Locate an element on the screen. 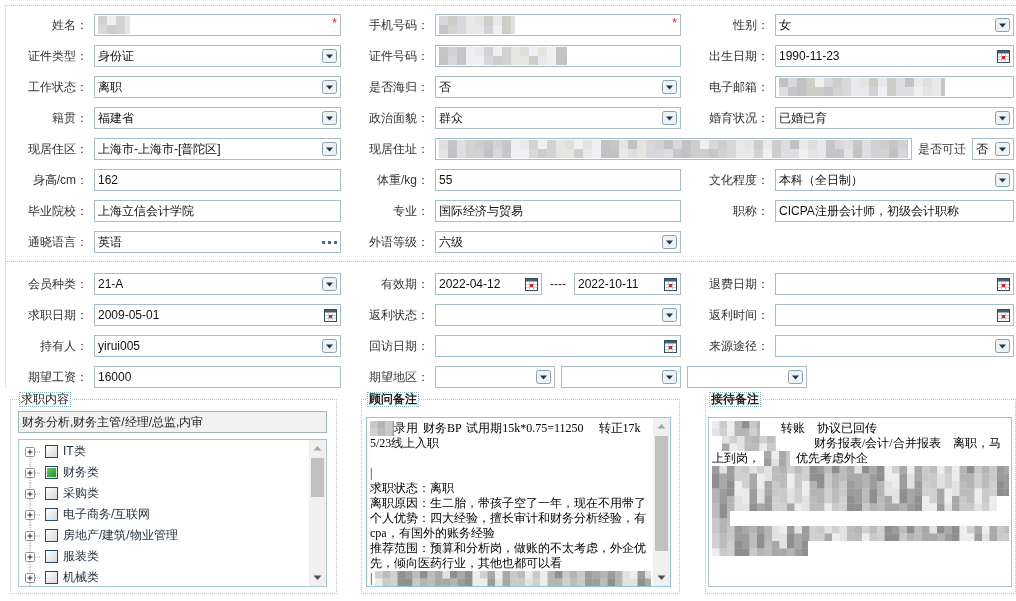 The image size is (1016, 601). category-label: 电子商务/互联网 is located at coordinates (107, 514).